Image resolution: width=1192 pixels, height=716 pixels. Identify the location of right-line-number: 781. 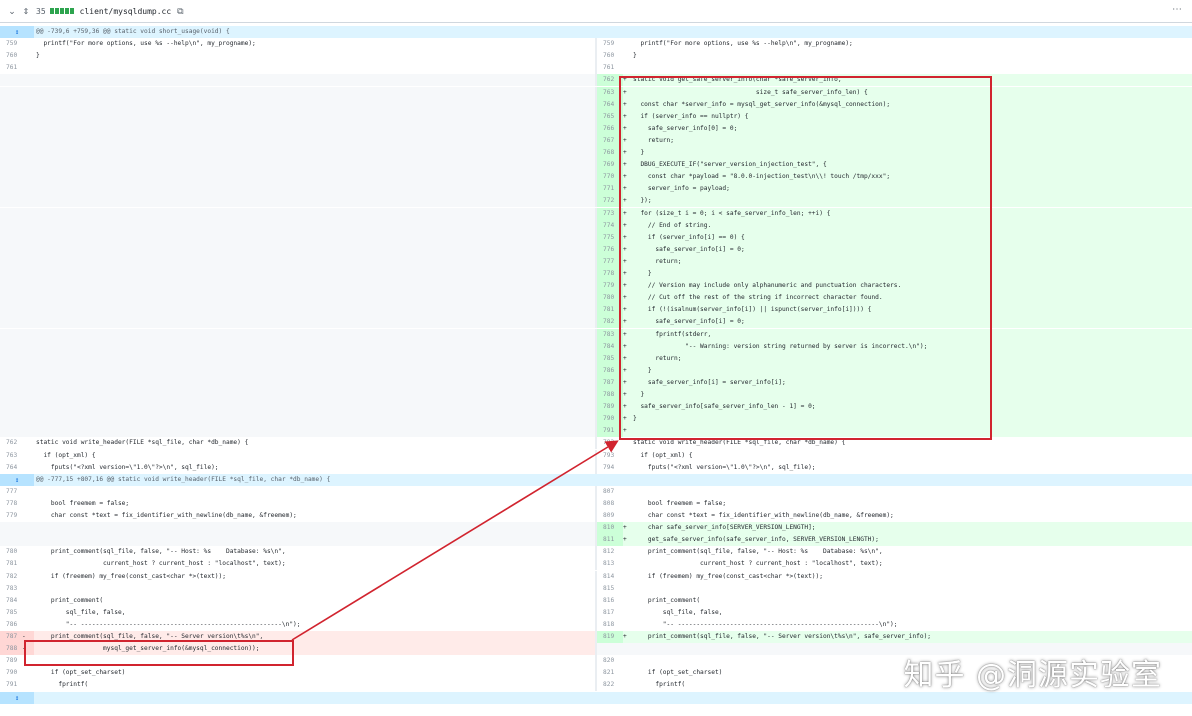
(610, 310).